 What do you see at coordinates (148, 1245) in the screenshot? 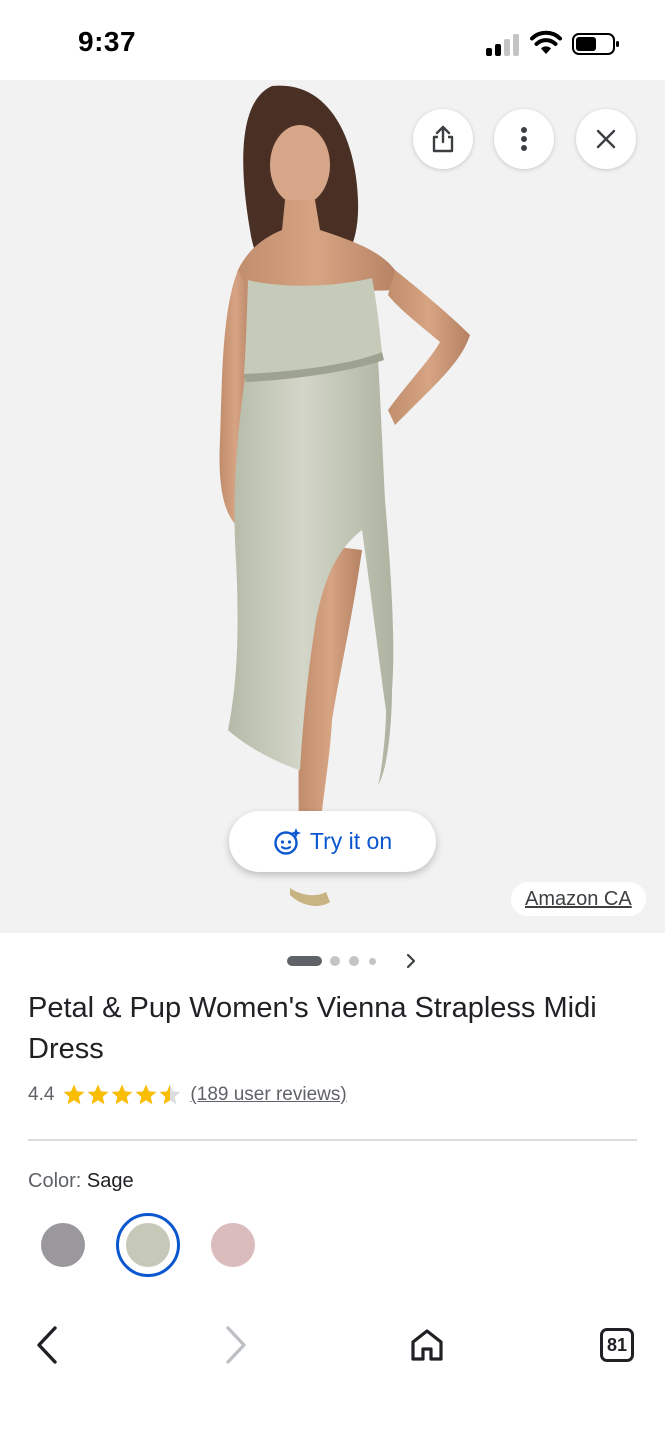
I see `color-swatch-sage` at bounding box center [148, 1245].